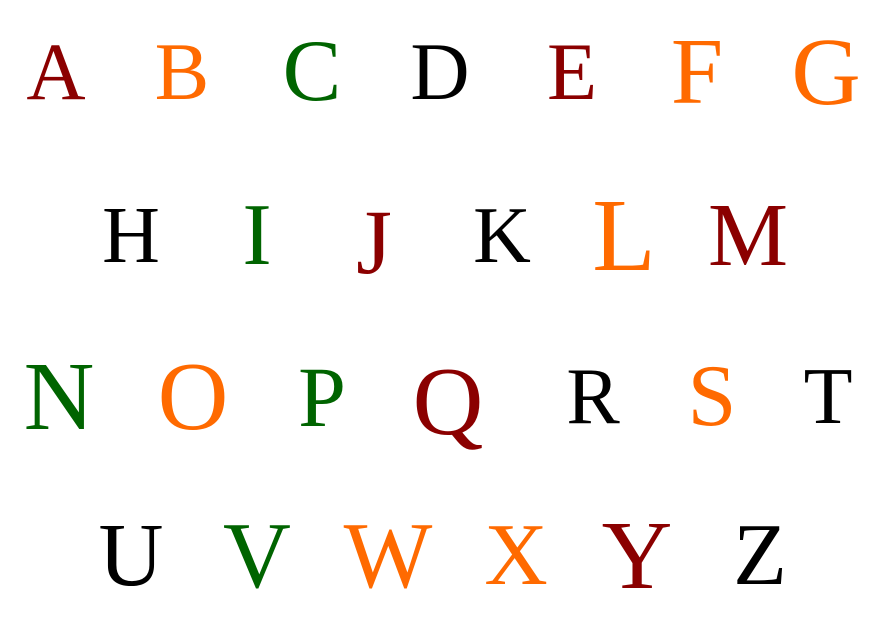  Describe the element at coordinates (502, 236) in the screenshot. I see `letter-k: K` at that location.